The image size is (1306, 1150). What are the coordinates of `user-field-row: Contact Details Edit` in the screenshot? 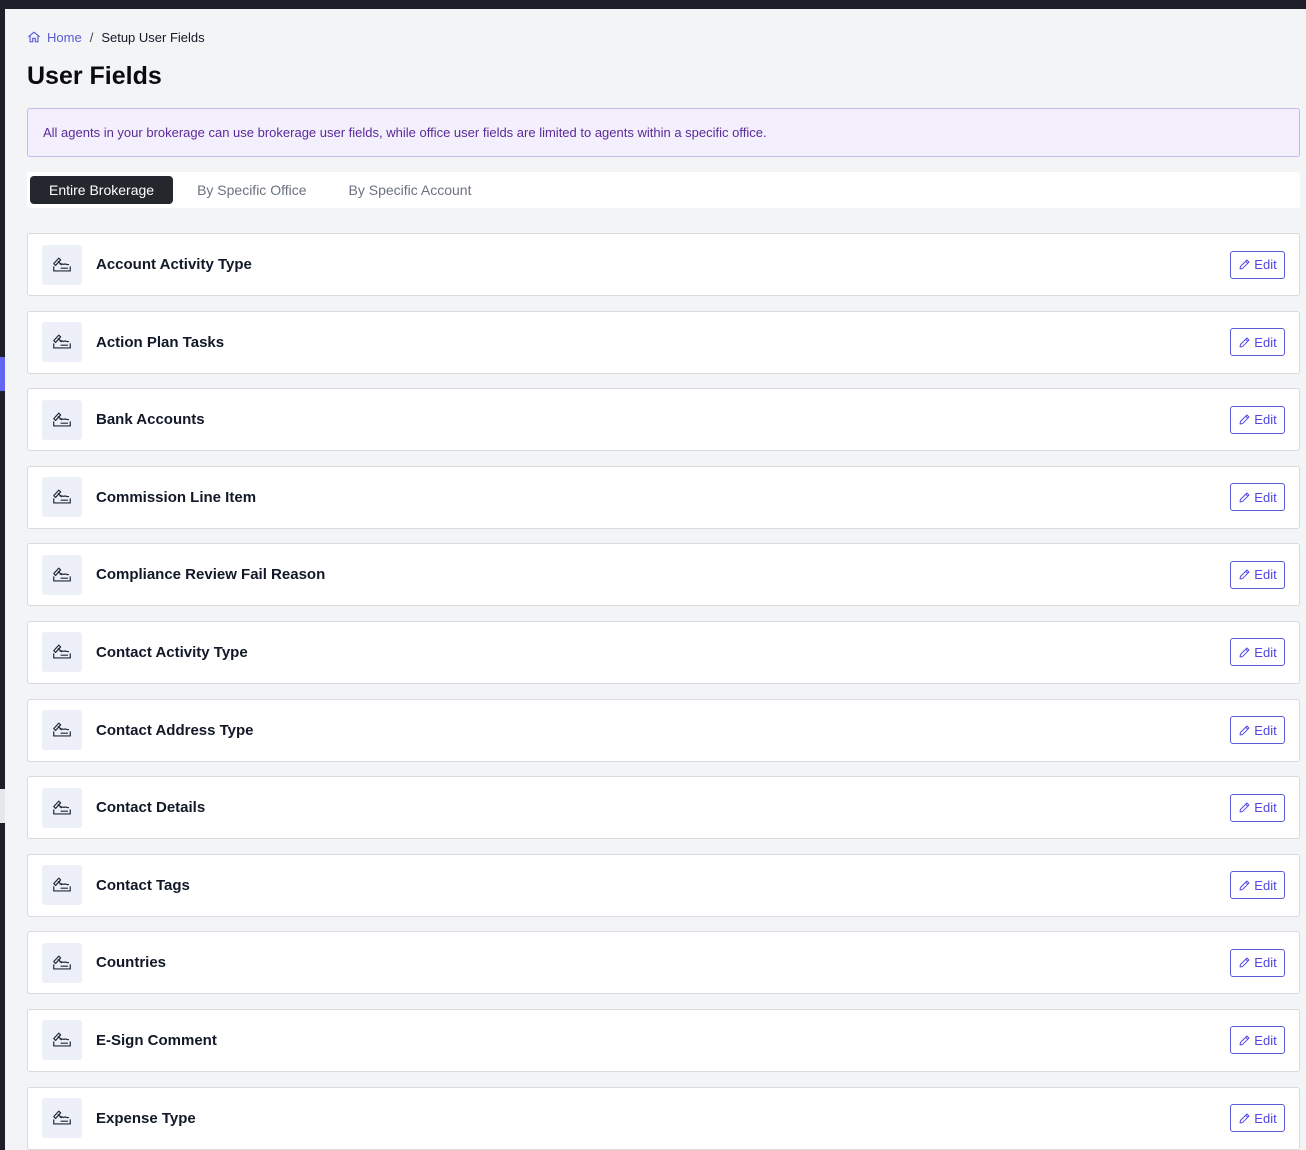 It's located at (663, 808).